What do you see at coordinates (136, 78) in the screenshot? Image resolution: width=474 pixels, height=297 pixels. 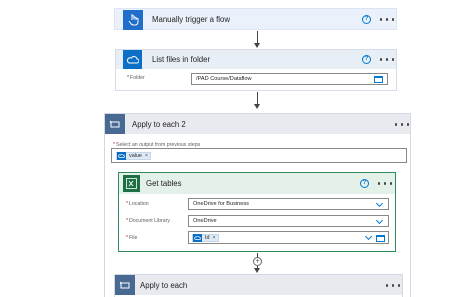 I see `folder-label: *Folder` at bounding box center [136, 78].